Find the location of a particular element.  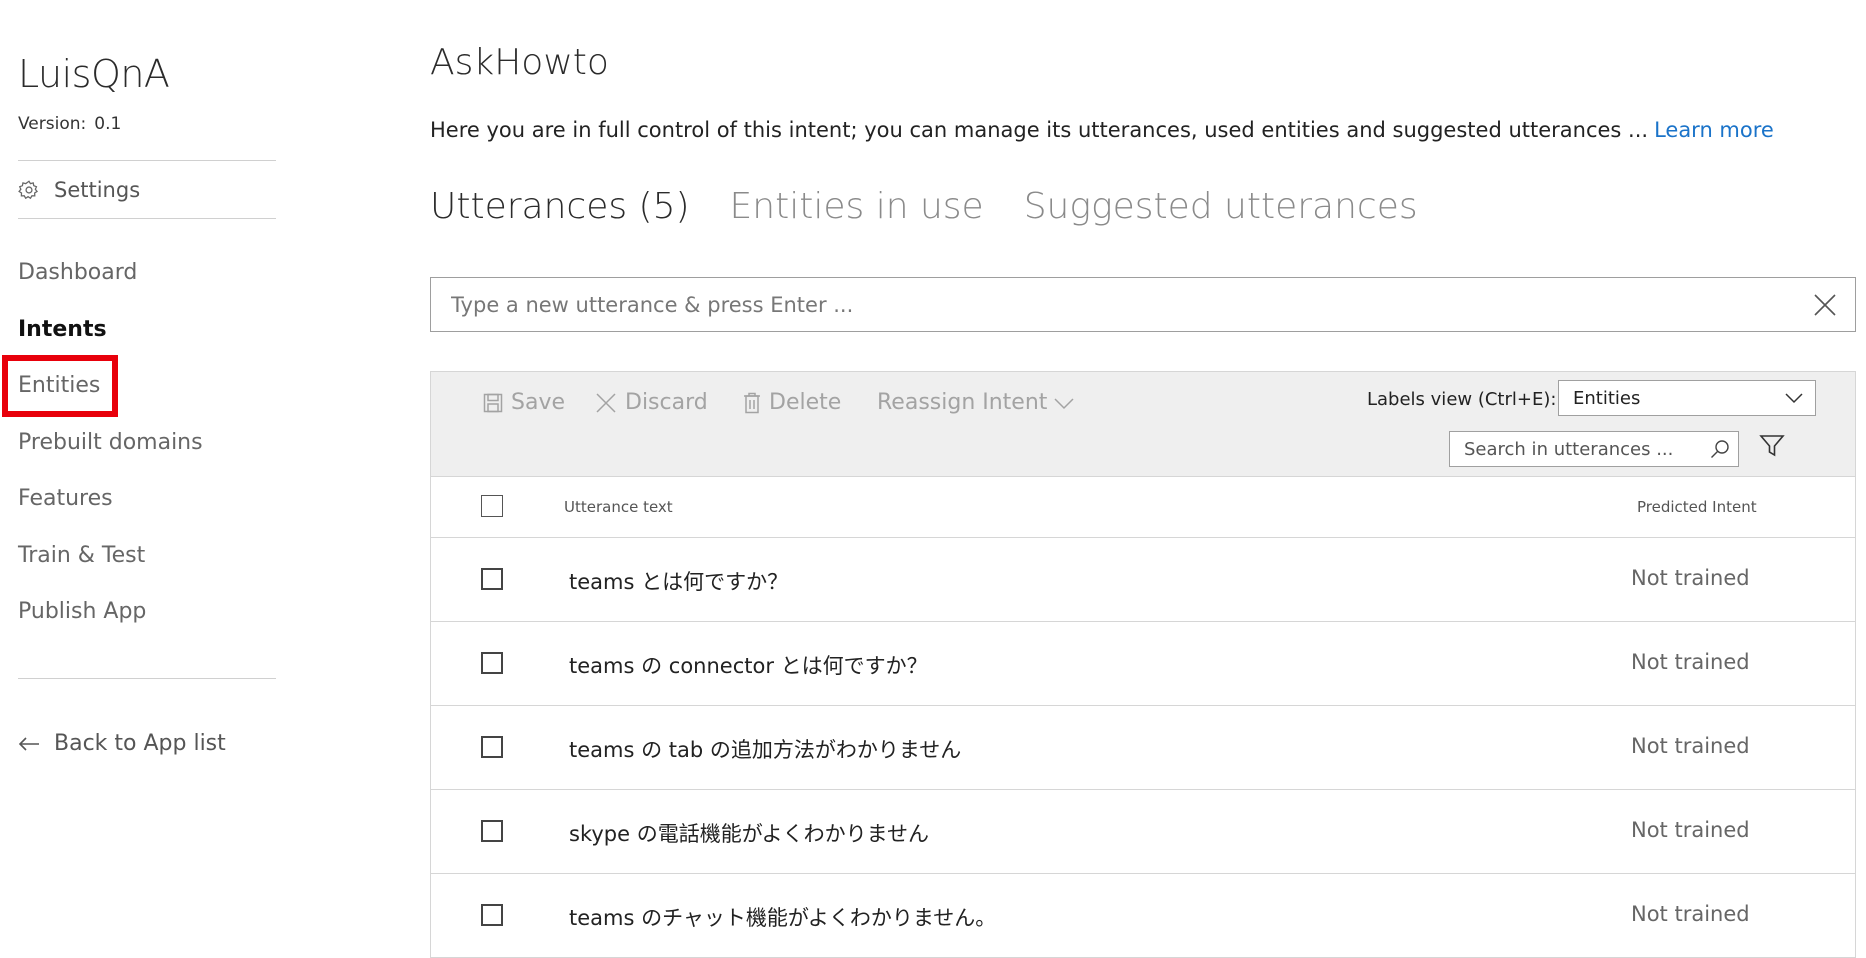

tab-entities-in-use: Entities in use is located at coordinates (857, 206).